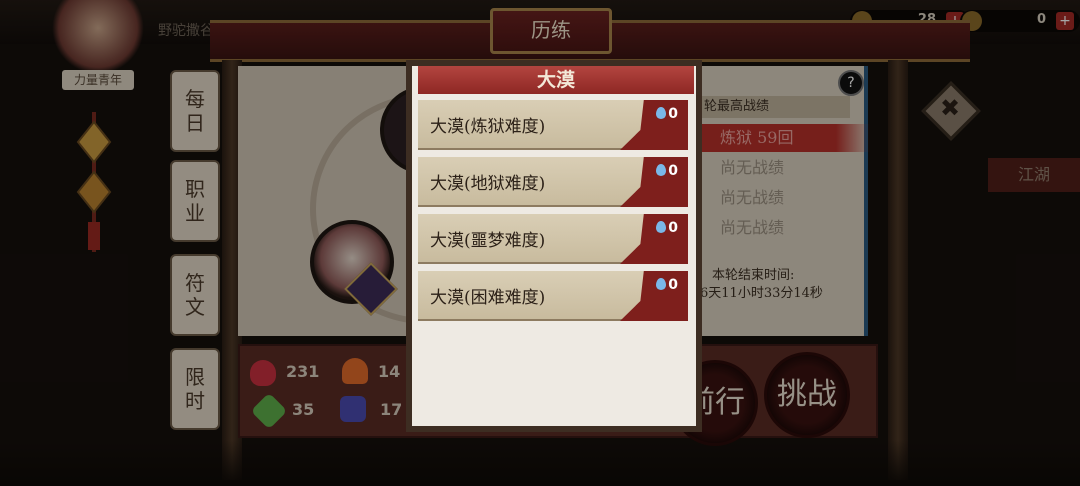  What do you see at coordinates (488, 298) in the screenshot?
I see `difficulty-label: 大漠(困难难度)` at bounding box center [488, 298].